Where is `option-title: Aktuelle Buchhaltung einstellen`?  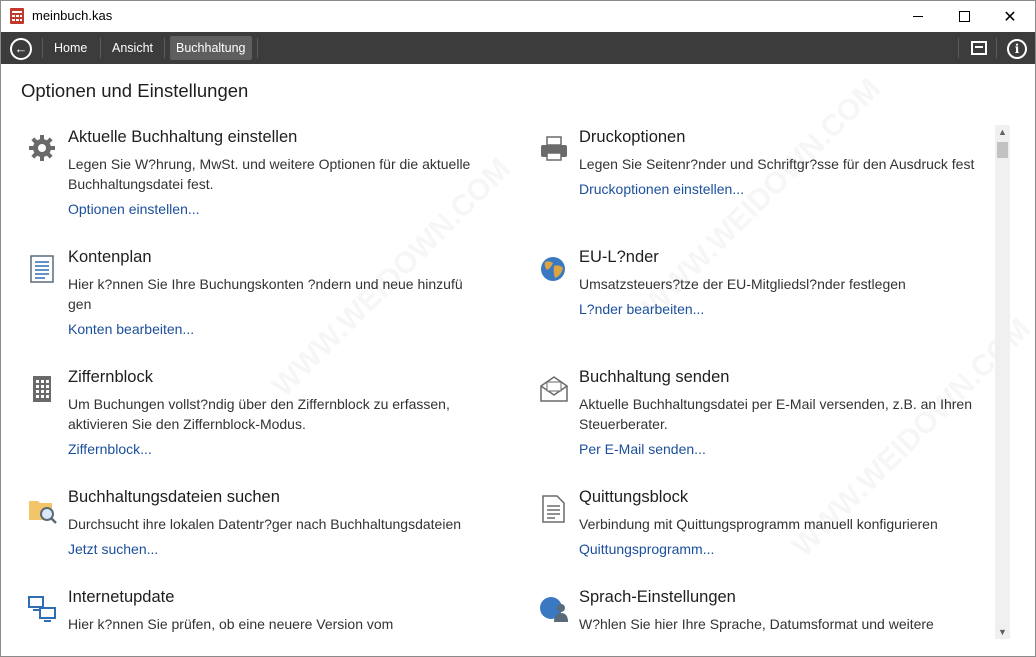
option-title: Aktuelle Buchhaltung einstellen is located at coordinates (183, 137).